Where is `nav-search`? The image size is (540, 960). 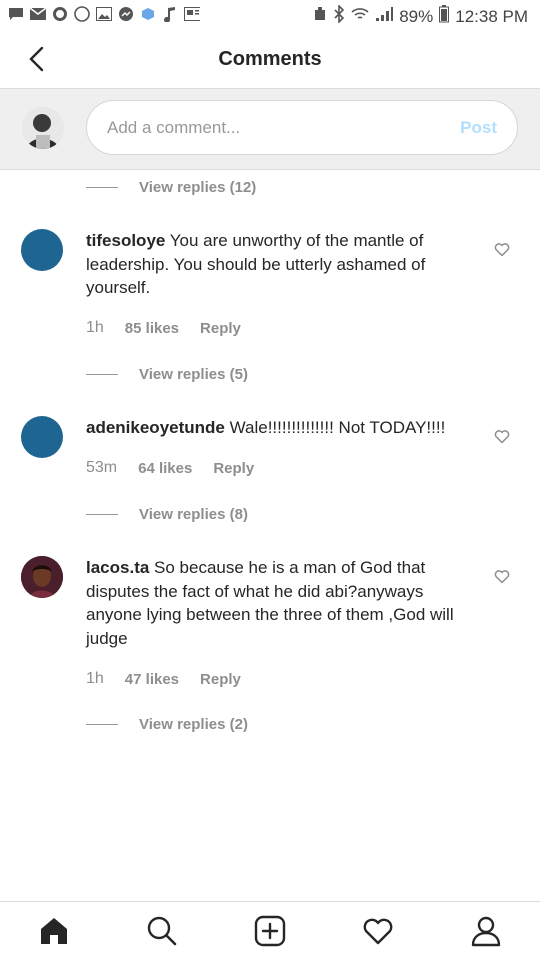
nav-search is located at coordinates (162, 931).